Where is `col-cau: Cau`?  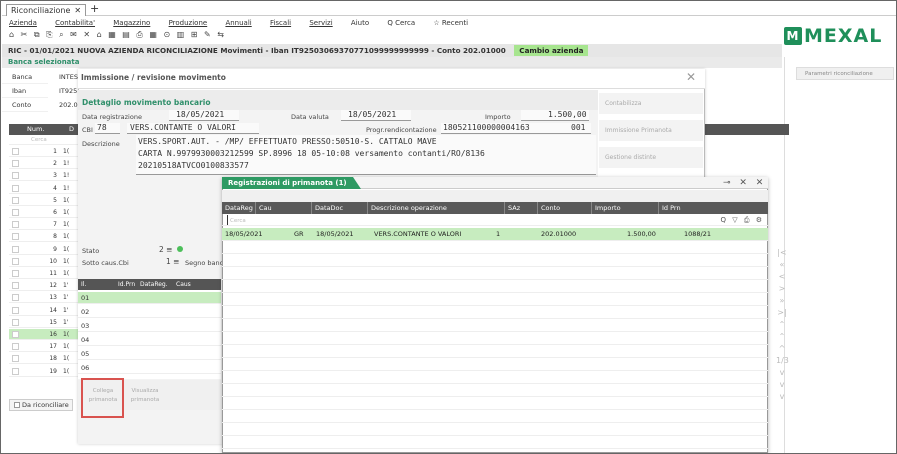
col-cau: Cau is located at coordinates (263, 208).